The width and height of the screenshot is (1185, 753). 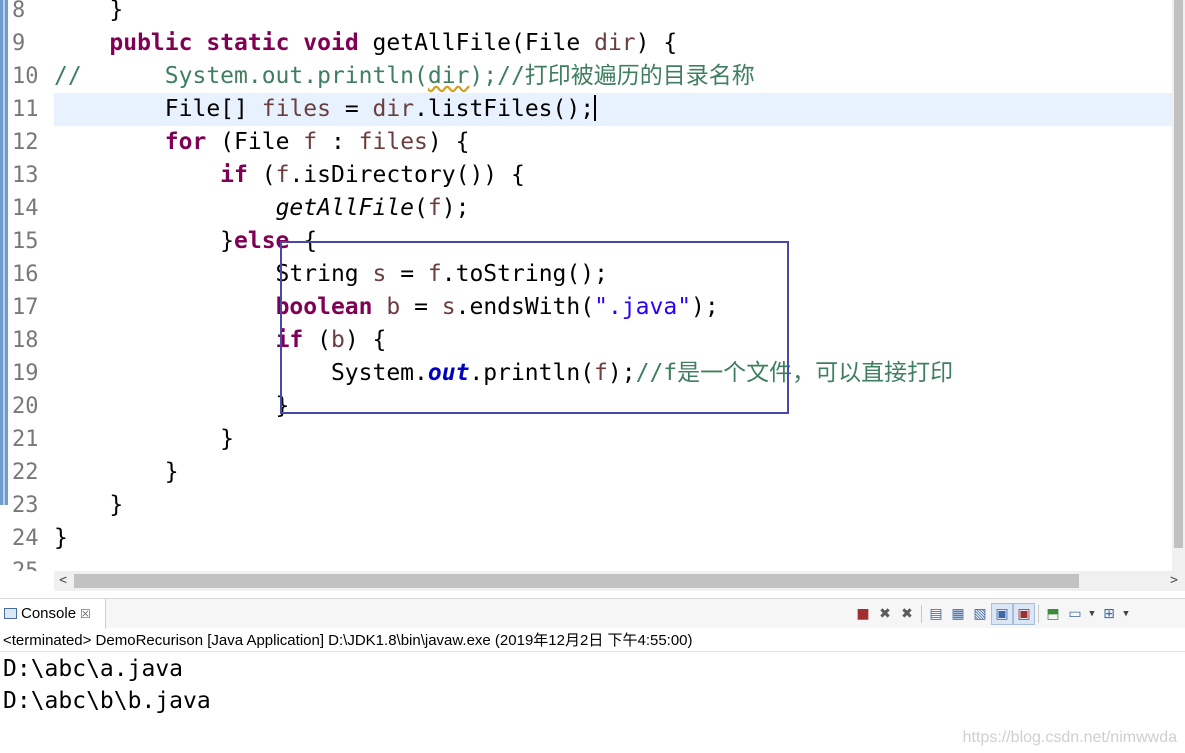 What do you see at coordinates (10, 613) in the screenshot?
I see `console-icon` at bounding box center [10, 613].